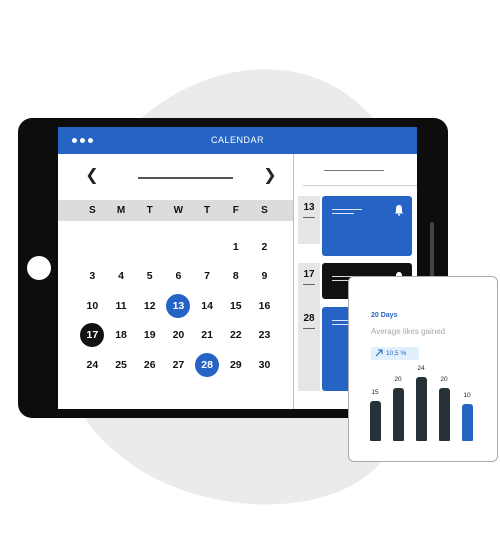 This screenshot has height=550, width=500. I want to click on event-date: 17, so click(309, 287).